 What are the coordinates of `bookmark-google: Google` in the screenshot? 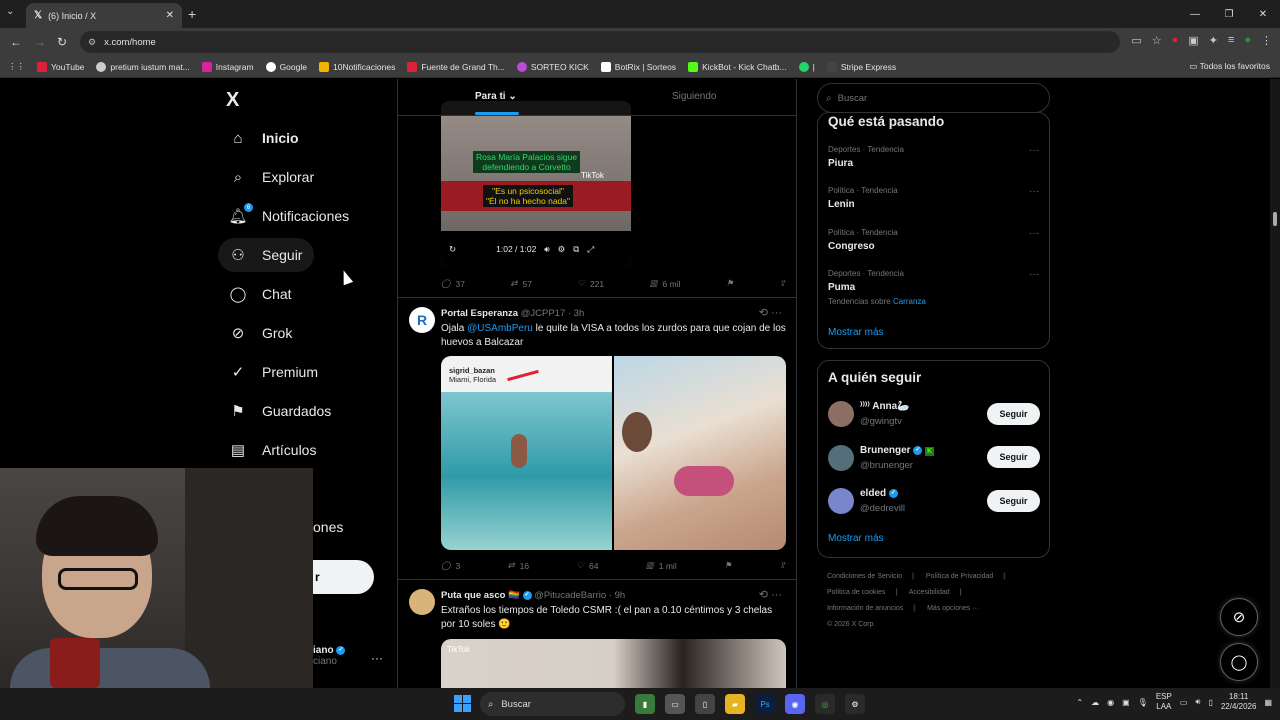 It's located at (286, 66).